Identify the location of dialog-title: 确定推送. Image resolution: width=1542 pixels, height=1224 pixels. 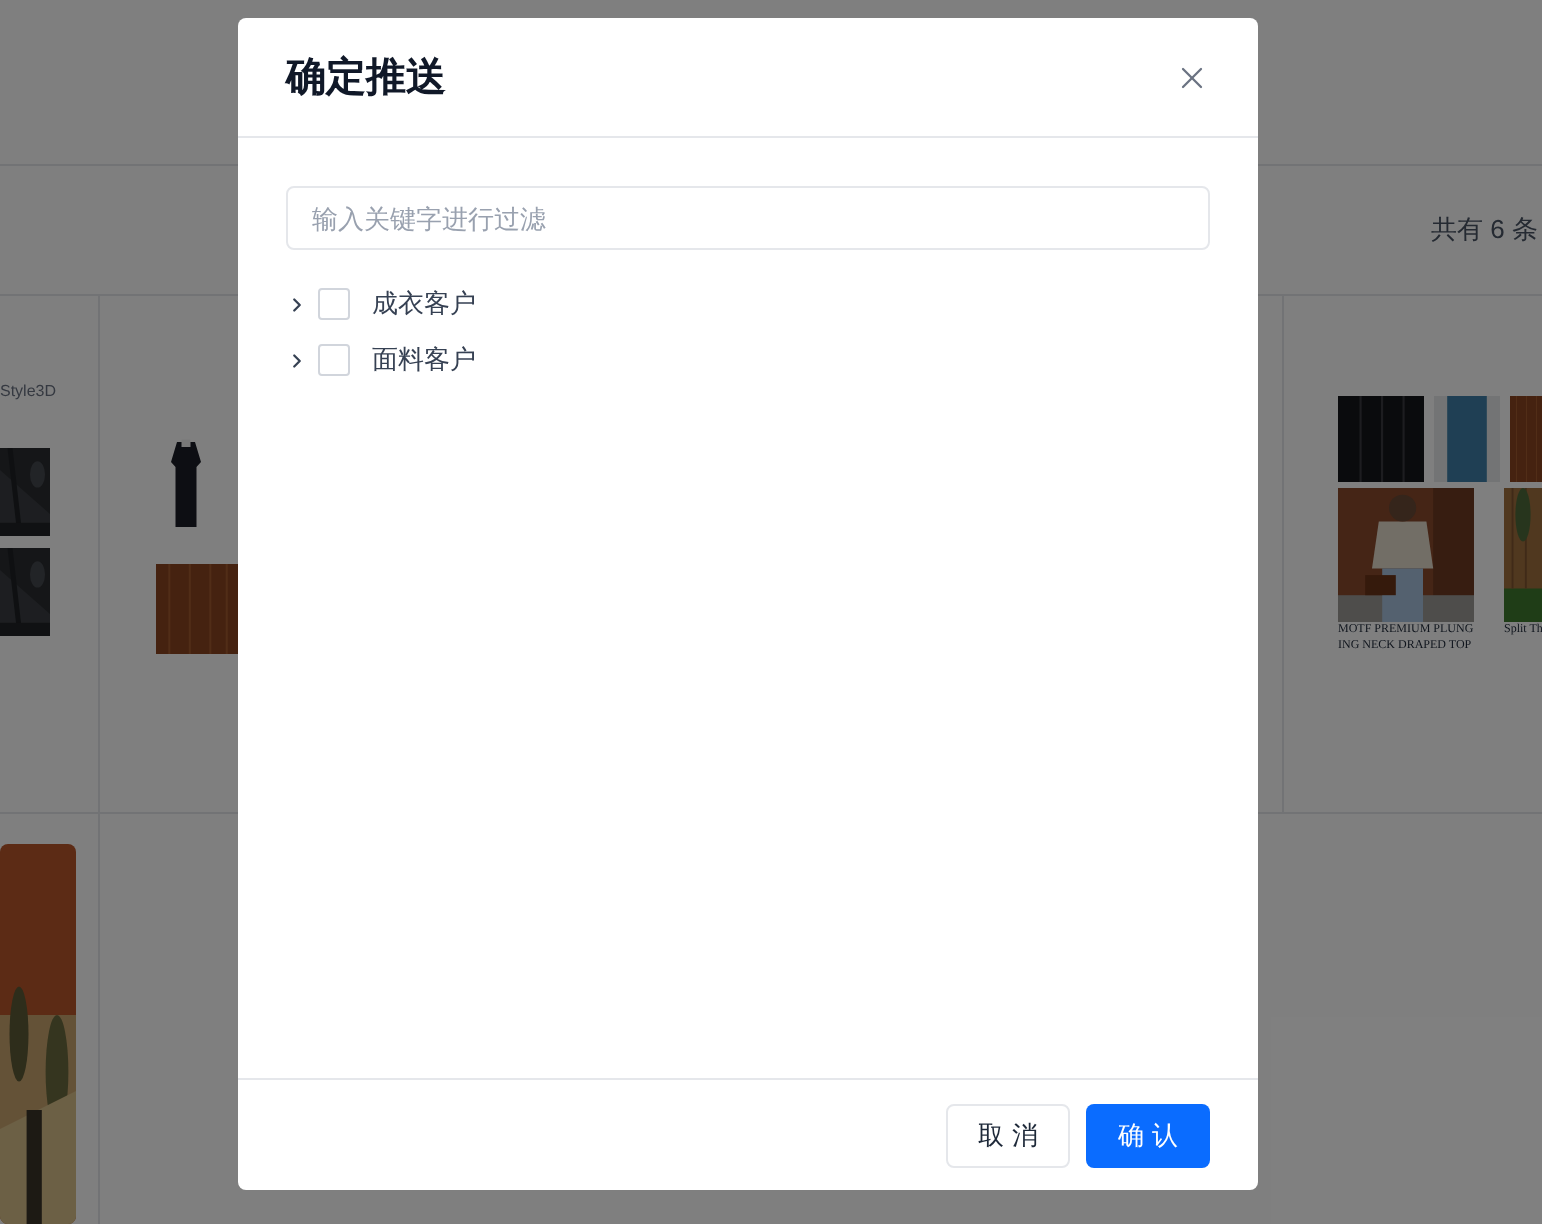
(366, 78).